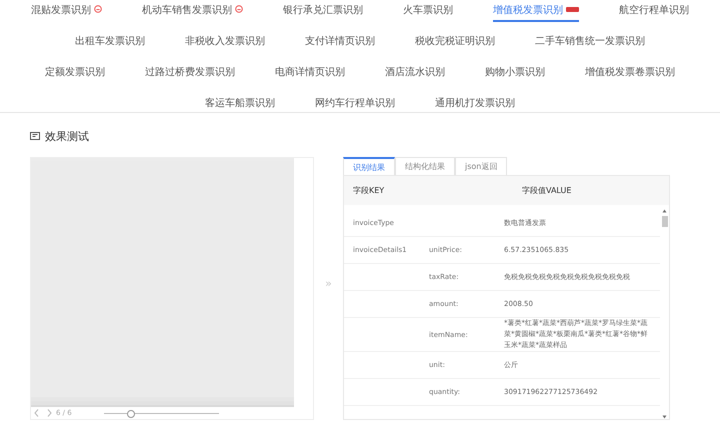  Describe the element at coordinates (475, 104) in the screenshot. I see `nav-tab: 通用机打发票识别` at that location.